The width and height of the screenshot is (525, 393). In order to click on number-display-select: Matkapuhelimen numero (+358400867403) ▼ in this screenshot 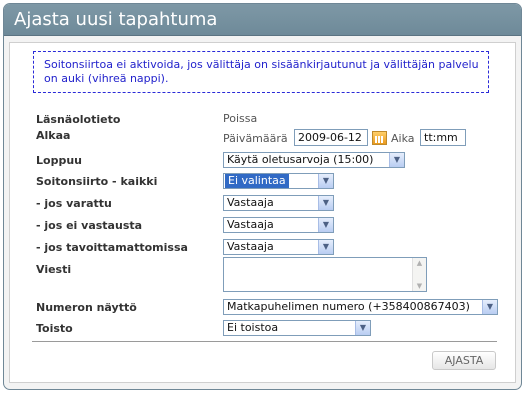, I will do `click(360, 307)`.